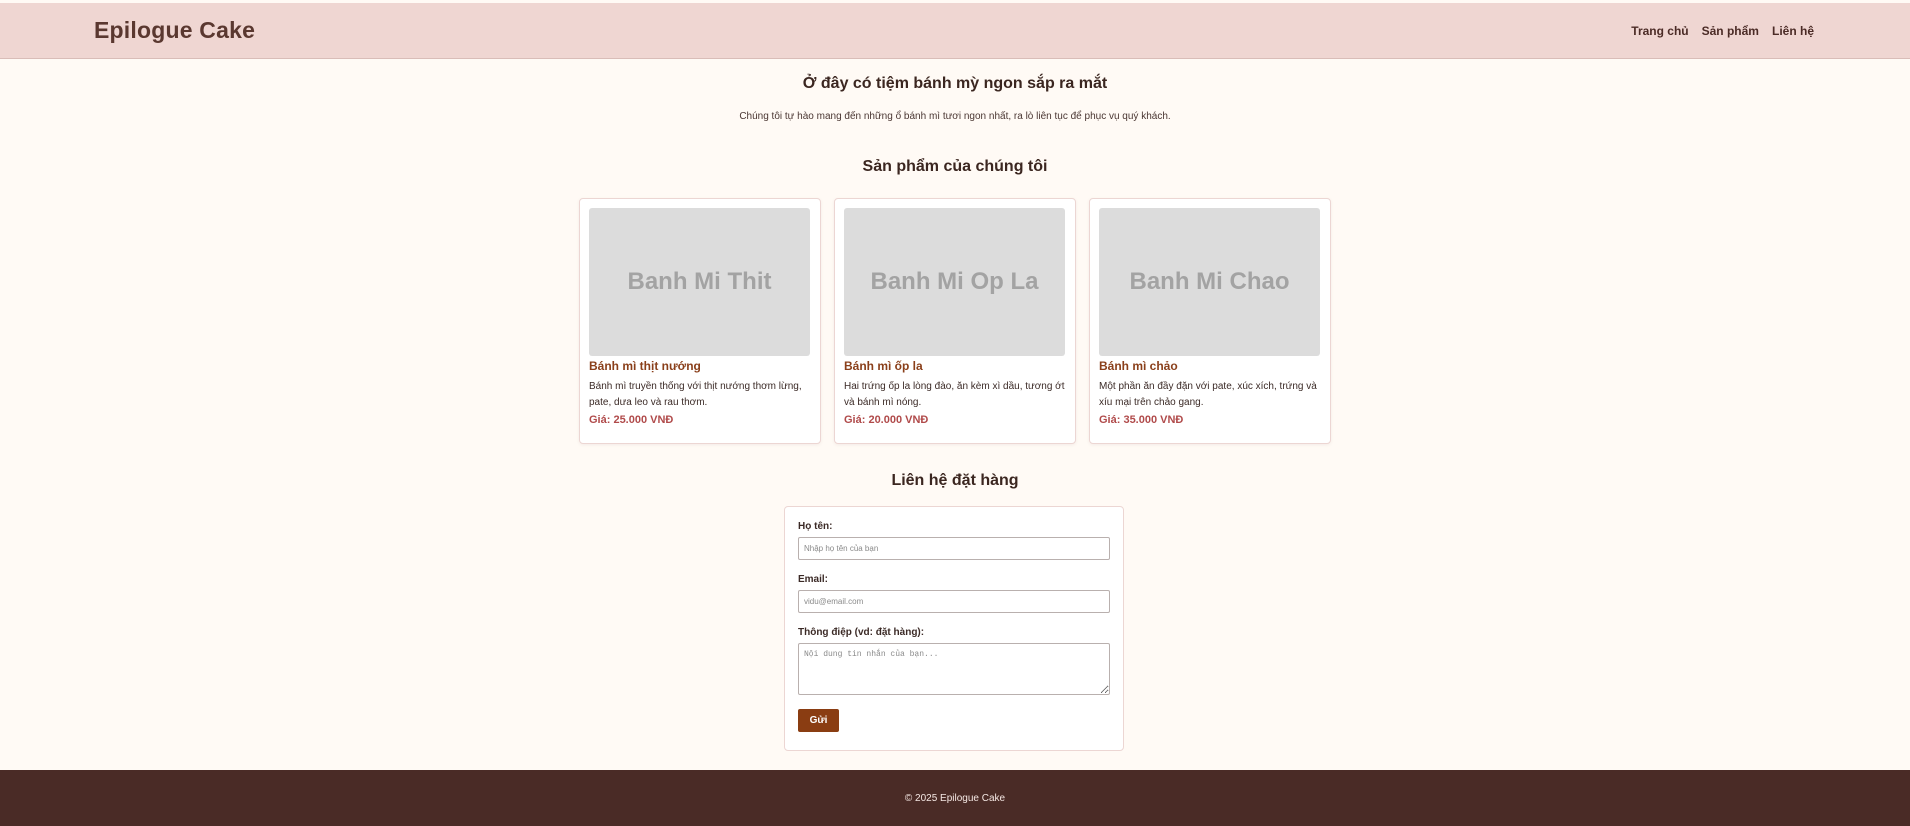 This screenshot has width=1910, height=826. I want to click on brand-logo: Epilogue Cake, so click(174, 30).